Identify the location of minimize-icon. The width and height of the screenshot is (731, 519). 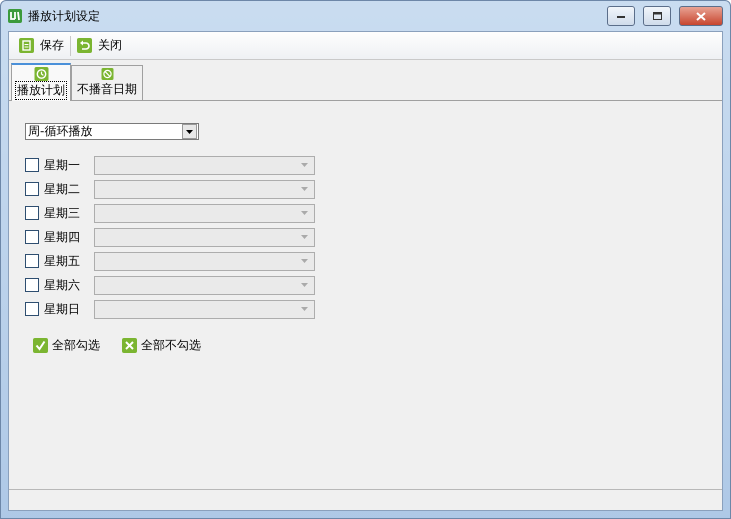
(621, 16).